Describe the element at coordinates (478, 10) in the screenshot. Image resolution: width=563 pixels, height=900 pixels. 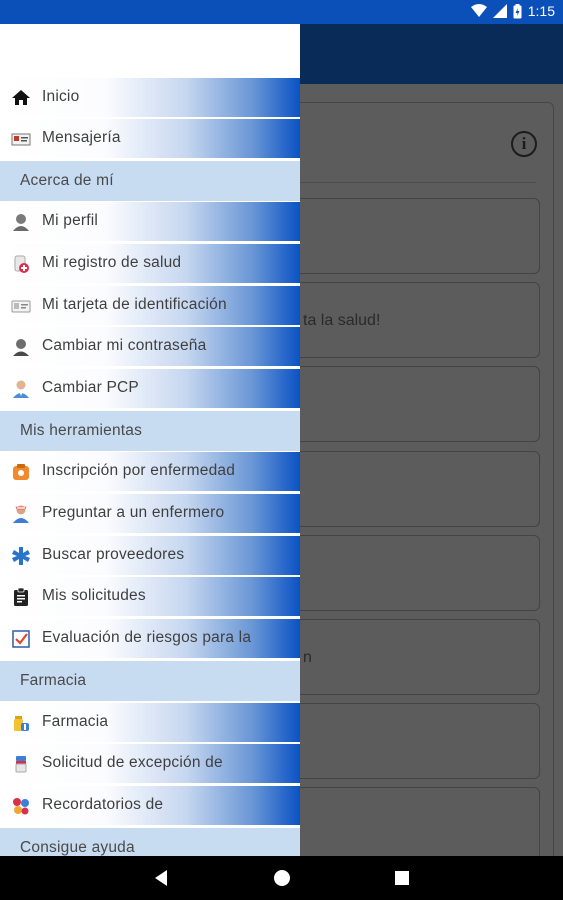
I see `wifi-icon` at that location.